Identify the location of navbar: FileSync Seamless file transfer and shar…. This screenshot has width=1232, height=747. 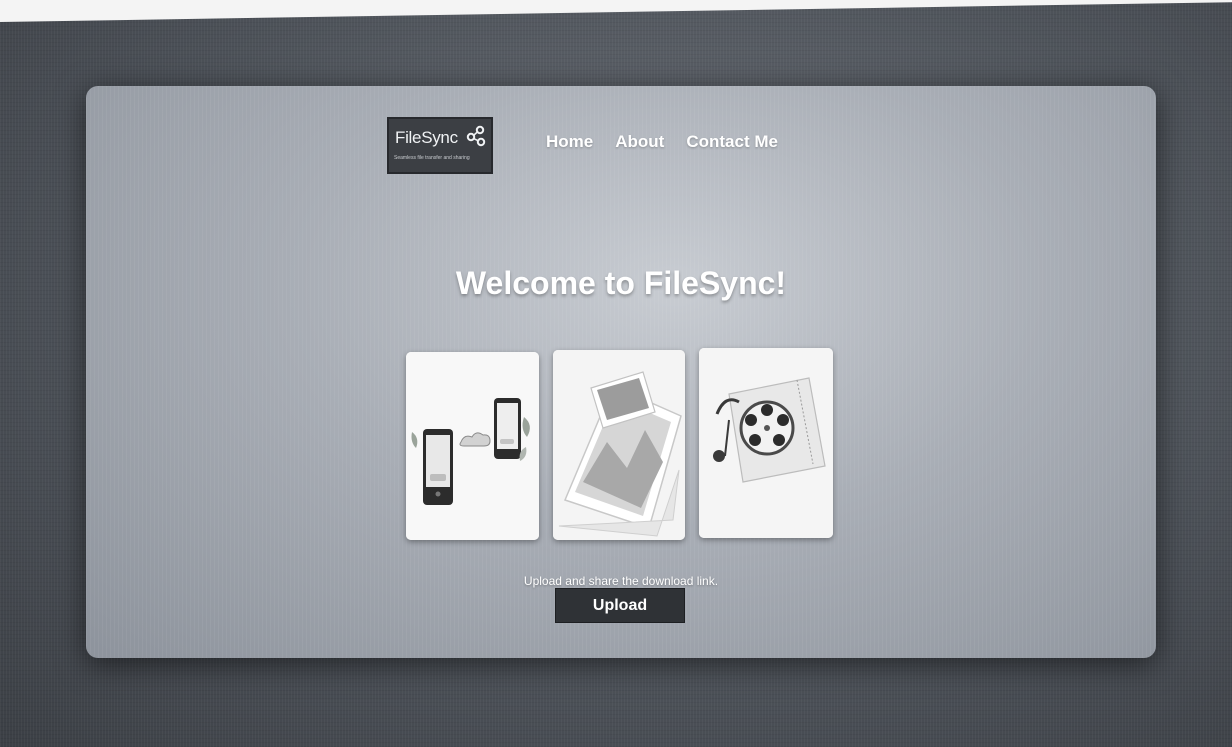
(621, 141).